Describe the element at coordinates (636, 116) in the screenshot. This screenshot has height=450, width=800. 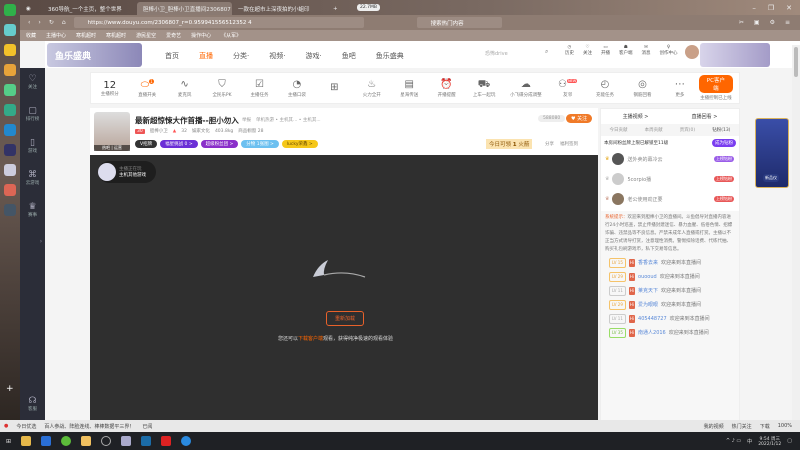
I see `anchor-videos-link: 主播视频 >` at that location.